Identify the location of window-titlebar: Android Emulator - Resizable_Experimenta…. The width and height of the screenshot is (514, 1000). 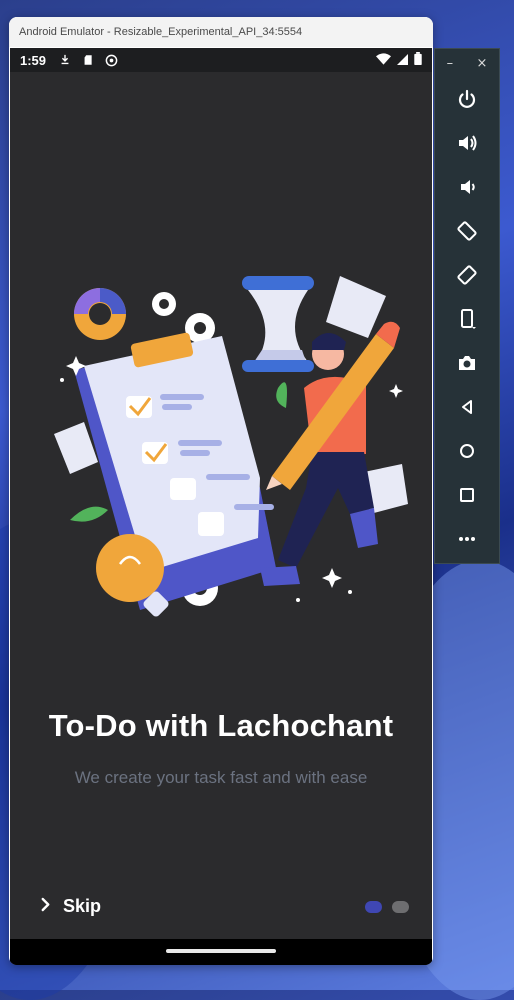
(221, 32).